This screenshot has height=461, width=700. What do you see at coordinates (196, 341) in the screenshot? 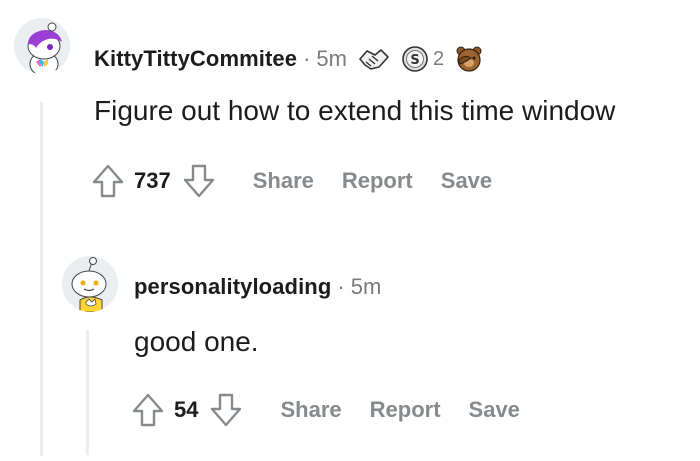
I see `comment-body: good one.` at bounding box center [196, 341].